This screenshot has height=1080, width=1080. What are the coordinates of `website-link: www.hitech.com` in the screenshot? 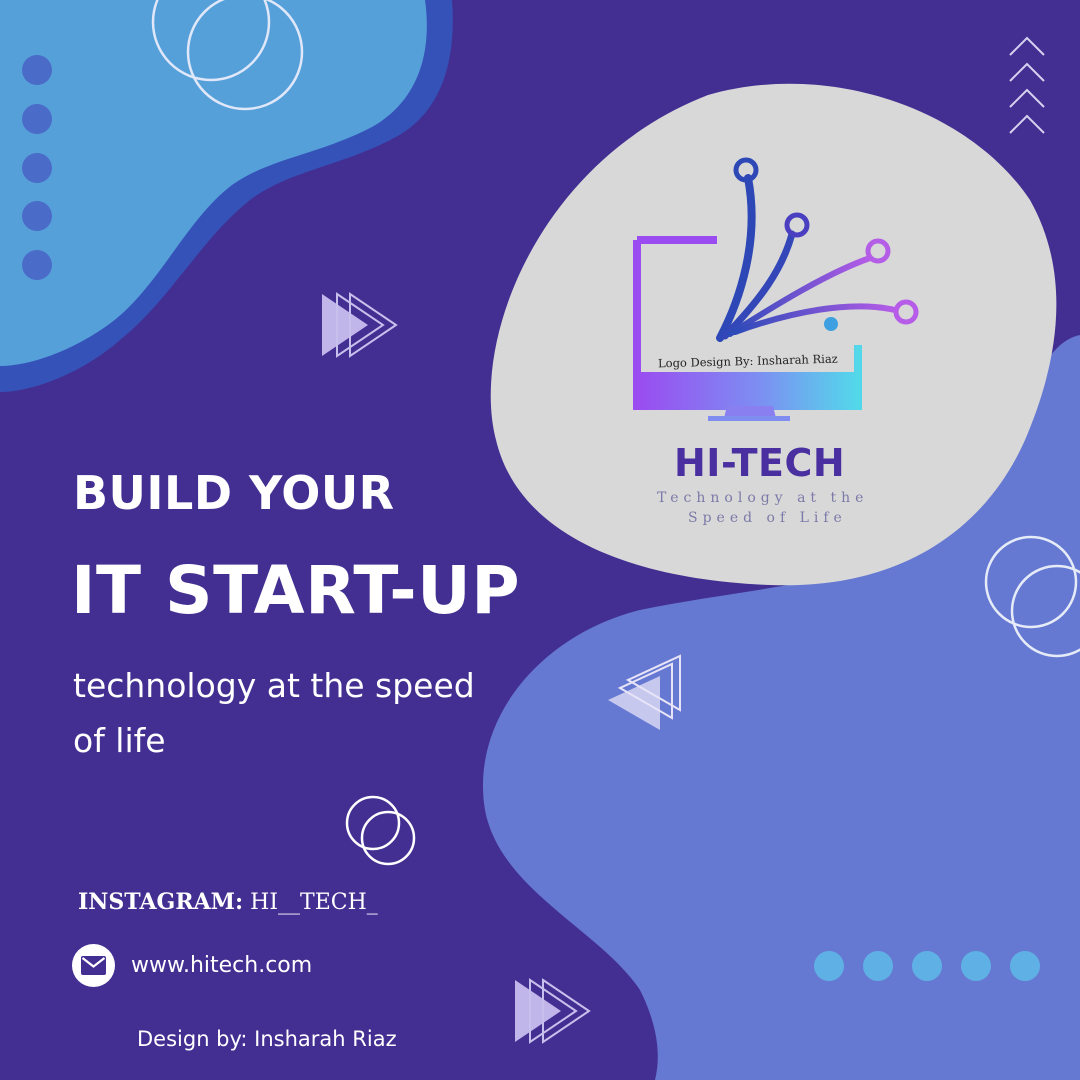 It's located at (221, 965).